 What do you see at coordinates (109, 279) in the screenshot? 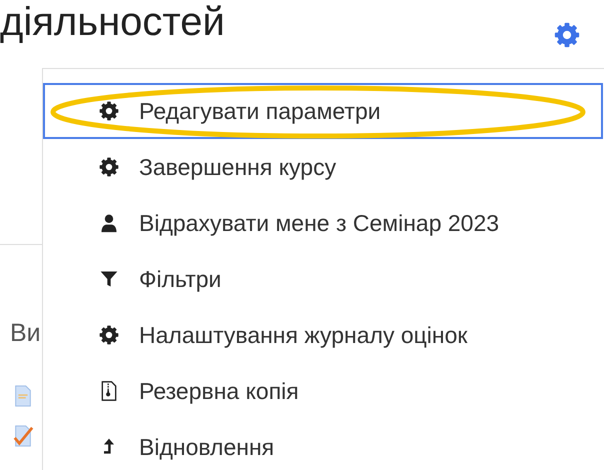
I see `filter-icon` at bounding box center [109, 279].